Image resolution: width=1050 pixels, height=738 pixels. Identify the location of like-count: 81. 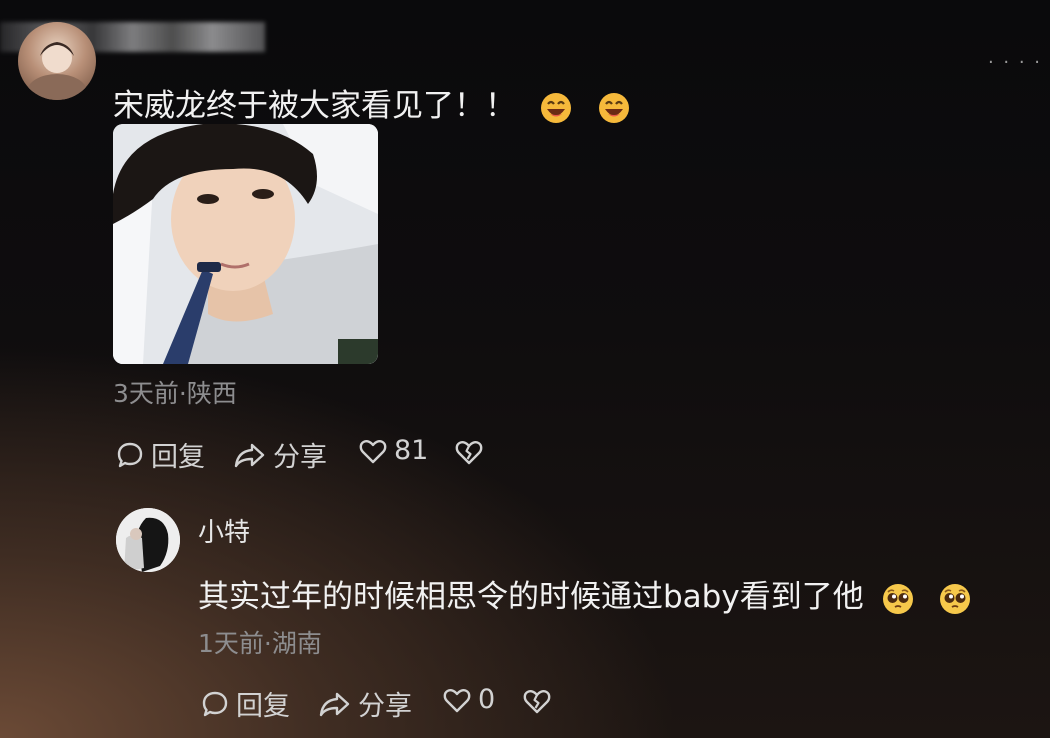
(411, 450).